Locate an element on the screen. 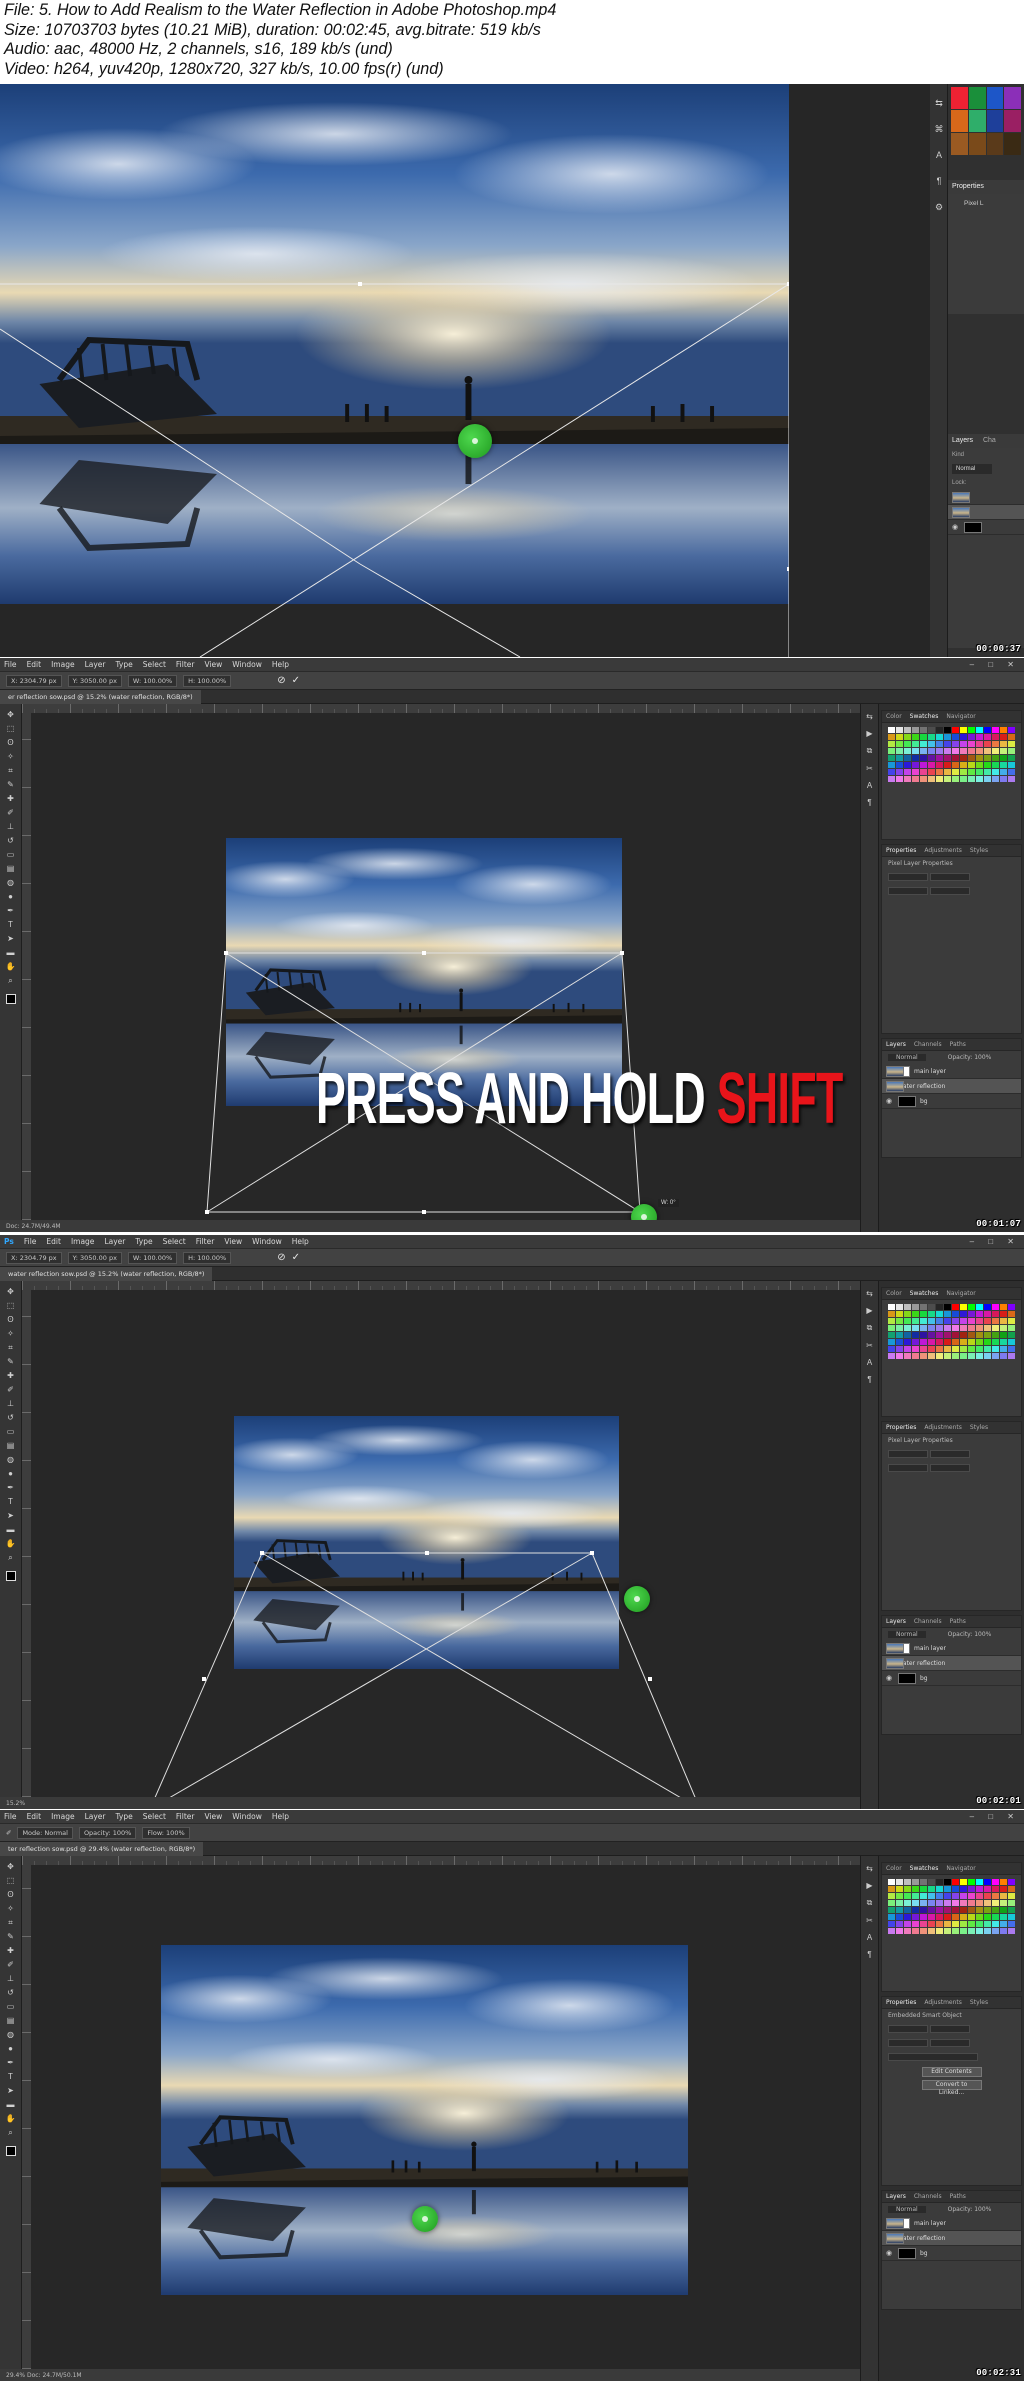 This screenshot has width=1024, height=2381. menu-filter: Filter is located at coordinates (185, 664).